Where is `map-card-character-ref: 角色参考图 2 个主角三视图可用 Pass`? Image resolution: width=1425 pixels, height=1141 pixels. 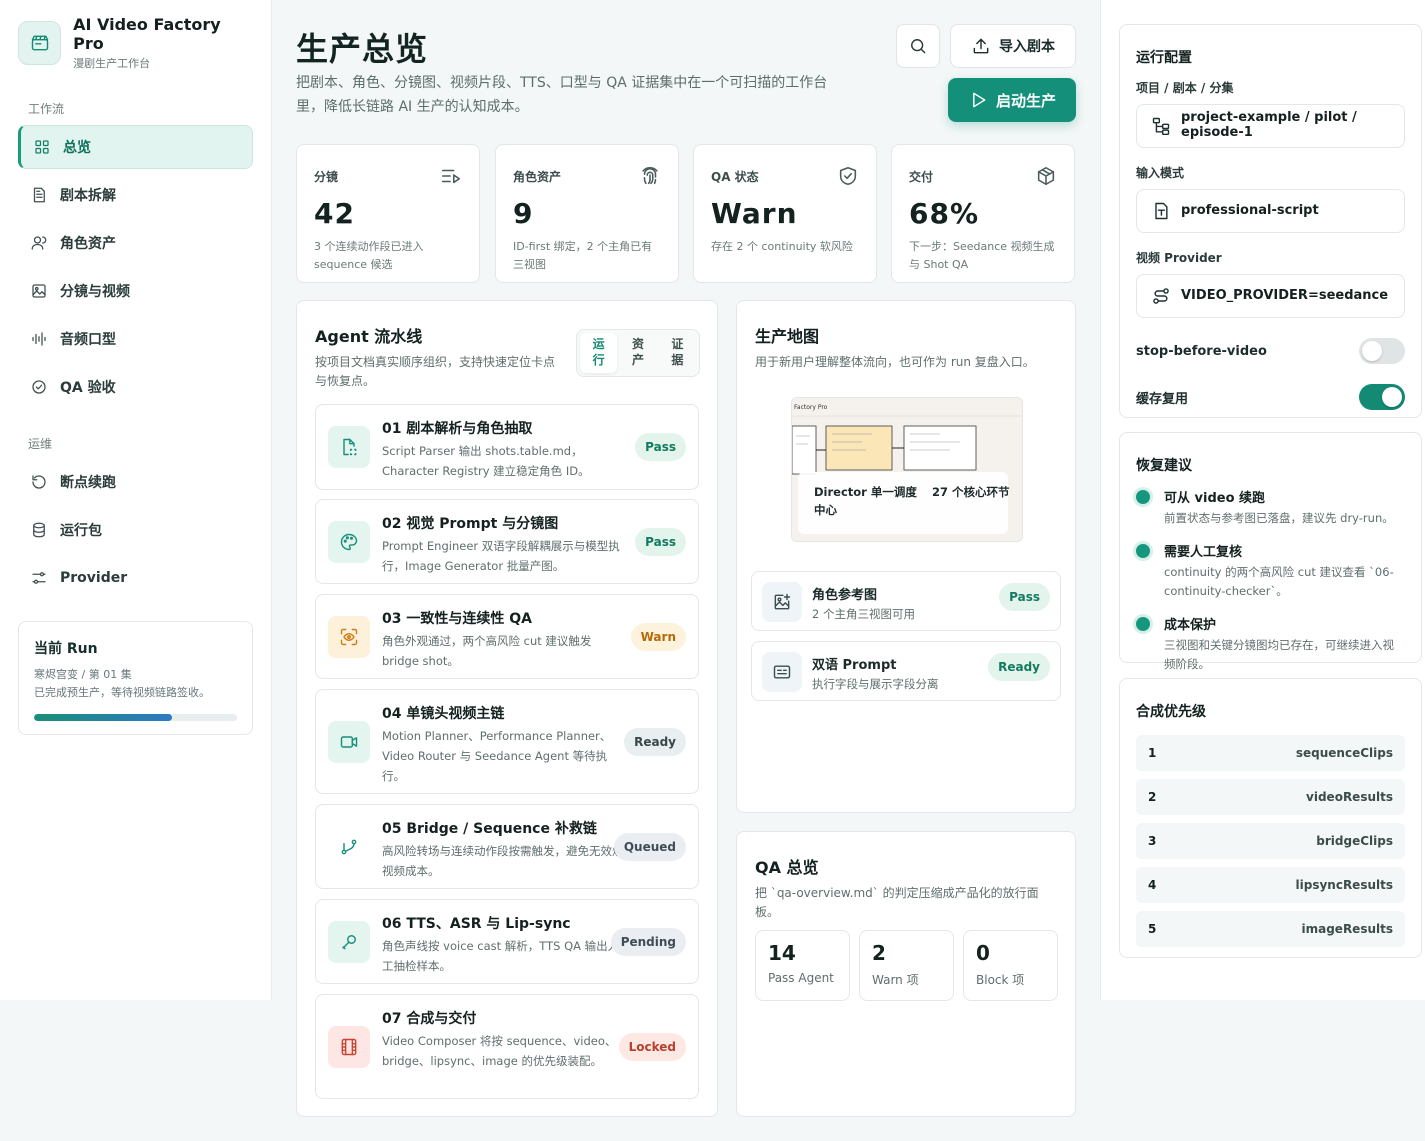 map-card-character-ref: 角色参考图 2 个主角三视图可用 Pass is located at coordinates (906, 601).